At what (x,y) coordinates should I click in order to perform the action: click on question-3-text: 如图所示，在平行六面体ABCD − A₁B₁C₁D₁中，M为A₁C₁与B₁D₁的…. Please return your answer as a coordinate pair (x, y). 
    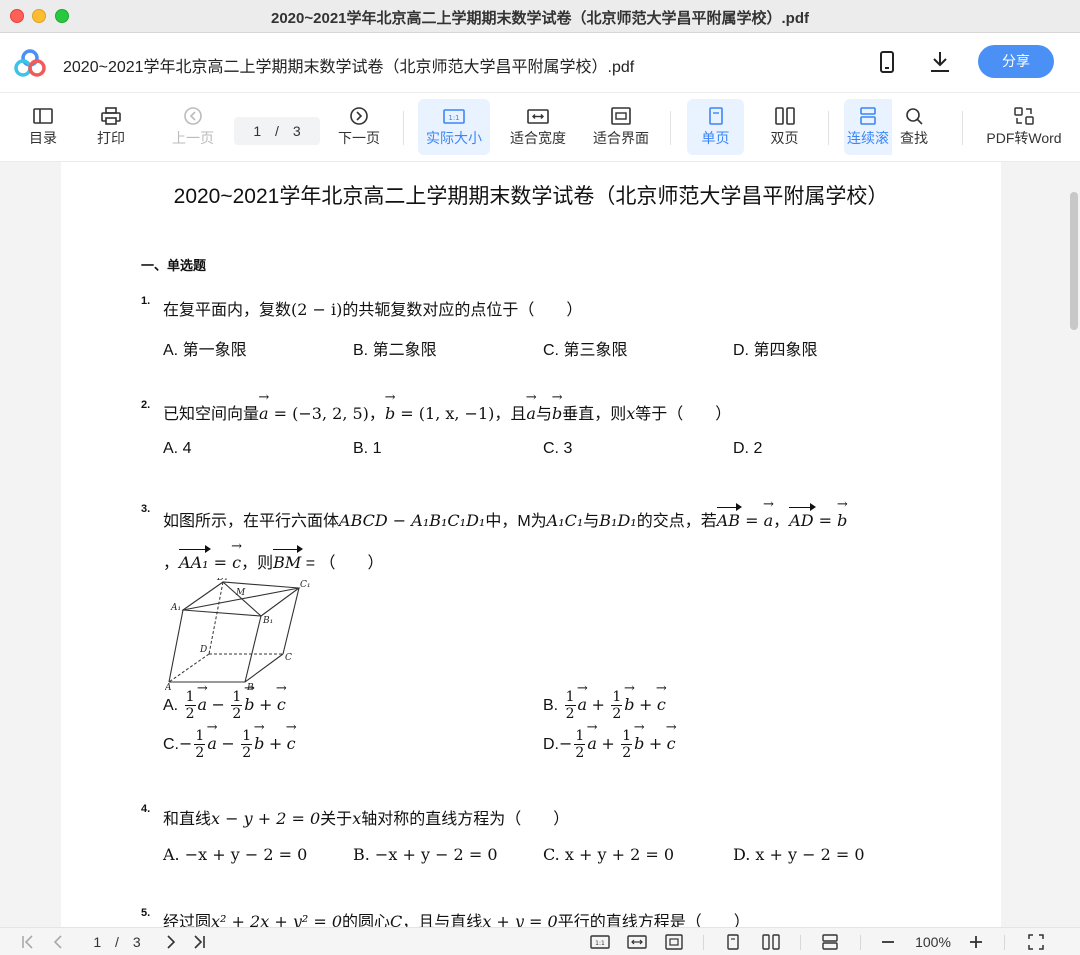
    Looking at the image, I should click on (505, 517).